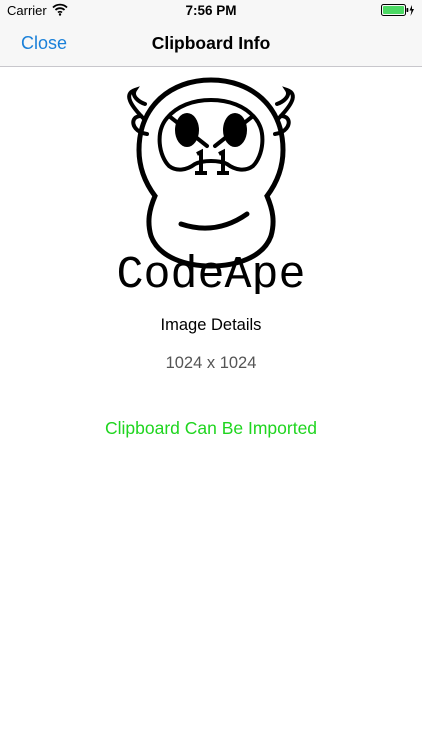 The height and width of the screenshot is (750, 422). I want to click on page-title: Clipboard Info, so click(211, 43).